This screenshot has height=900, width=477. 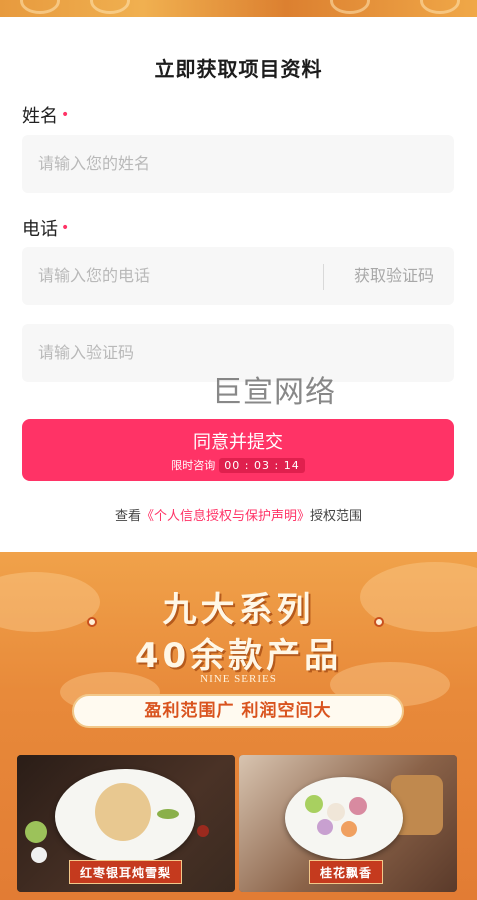 What do you see at coordinates (225, 516) in the screenshot?
I see `privacy-policy-link: 《个人信息授权与保护声明》` at bounding box center [225, 516].